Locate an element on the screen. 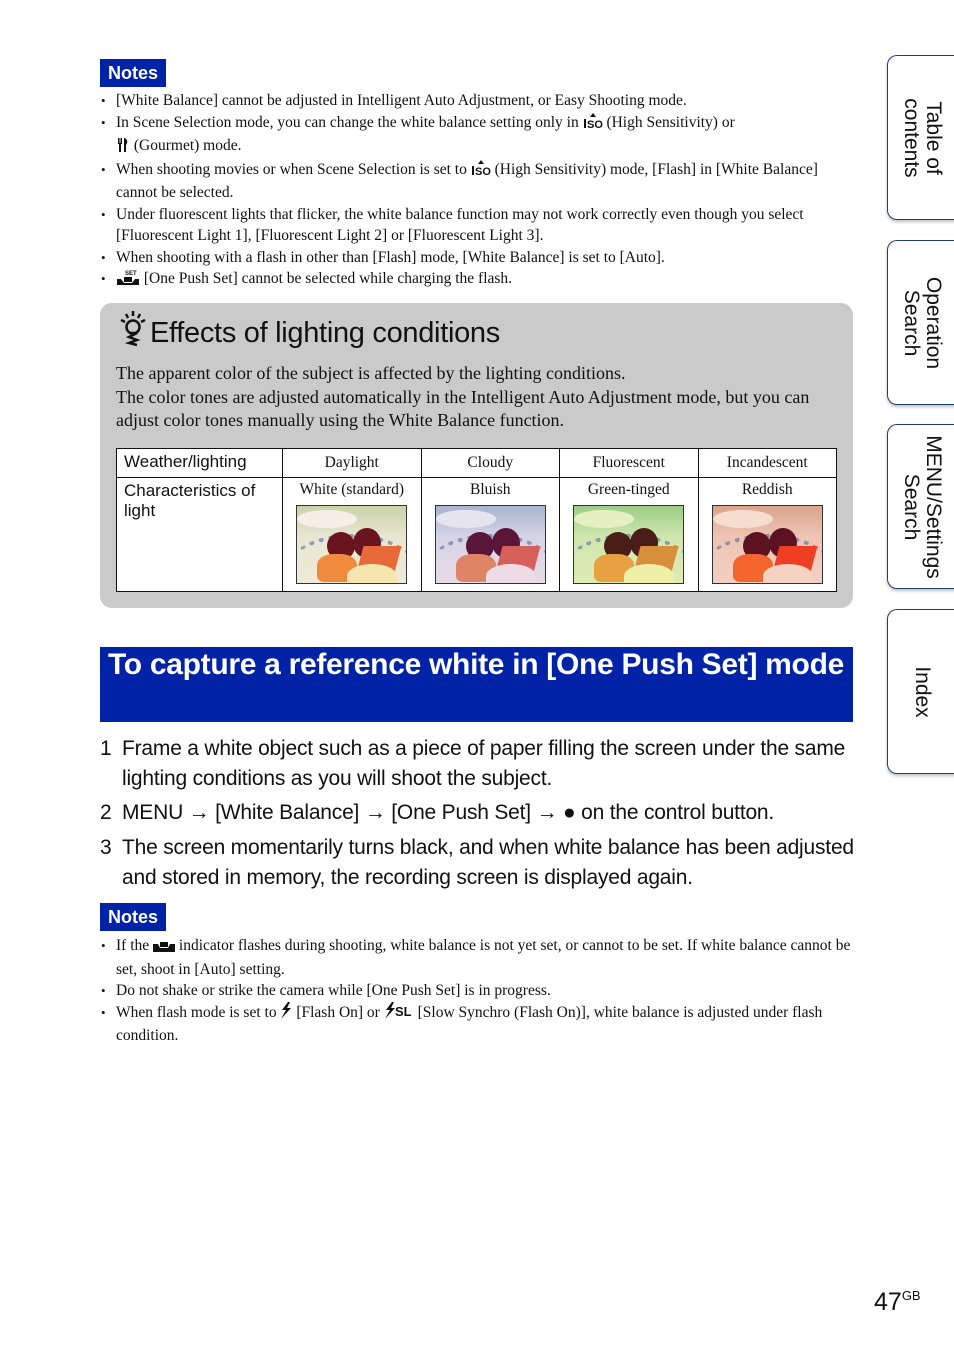 Image resolution: width=954 pixels, height=1369 pixels. lightbulb-icon is located at coordinates (133, 333).